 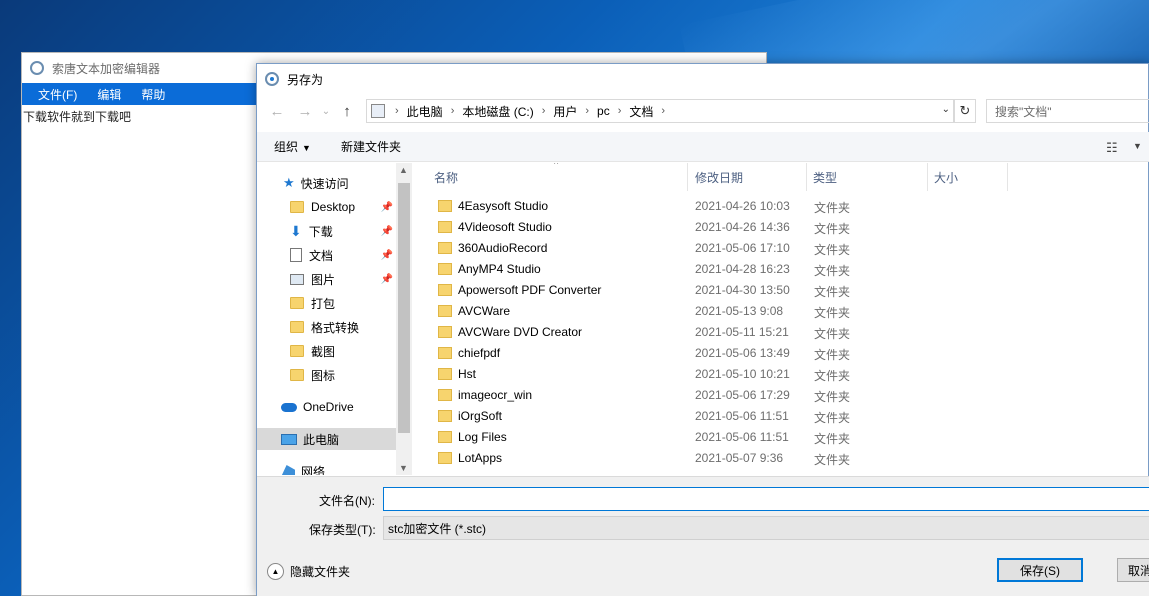 What do you see at coordinates (106, 68) in the screenshot?
I see `app-title: 索唐文本加密编辑器` at bounding box center [106, 68].